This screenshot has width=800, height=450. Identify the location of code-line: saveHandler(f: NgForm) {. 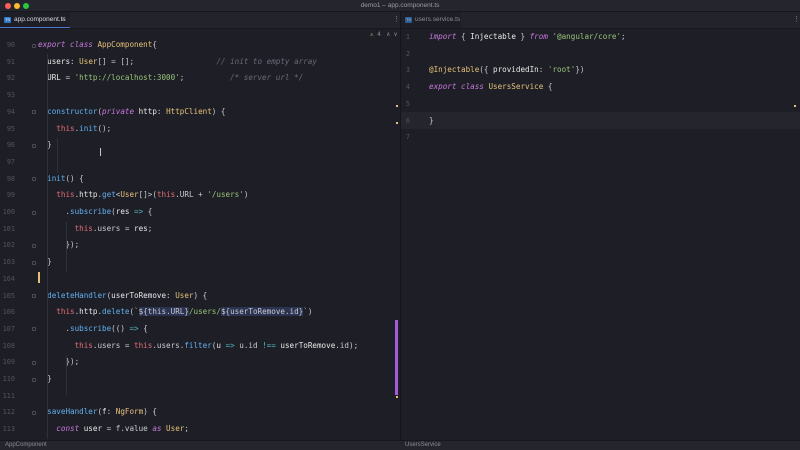
(97, 412).